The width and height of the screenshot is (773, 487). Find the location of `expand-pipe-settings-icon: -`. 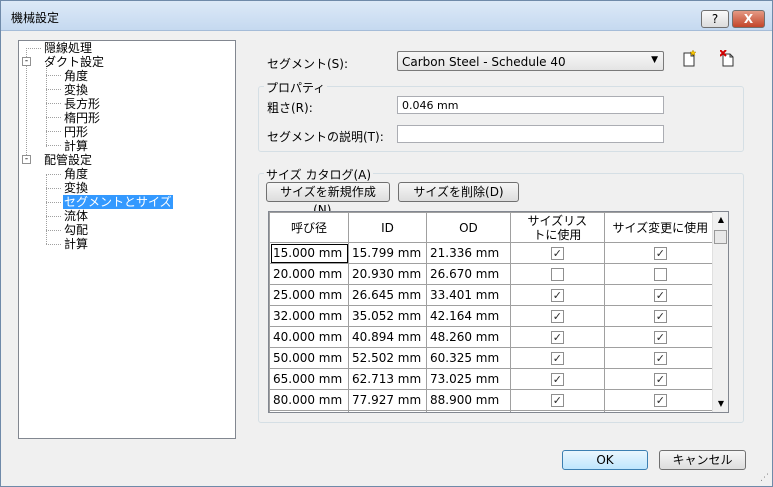

expand-pipe-settings-icon: - is located at coordinates (26, 159).